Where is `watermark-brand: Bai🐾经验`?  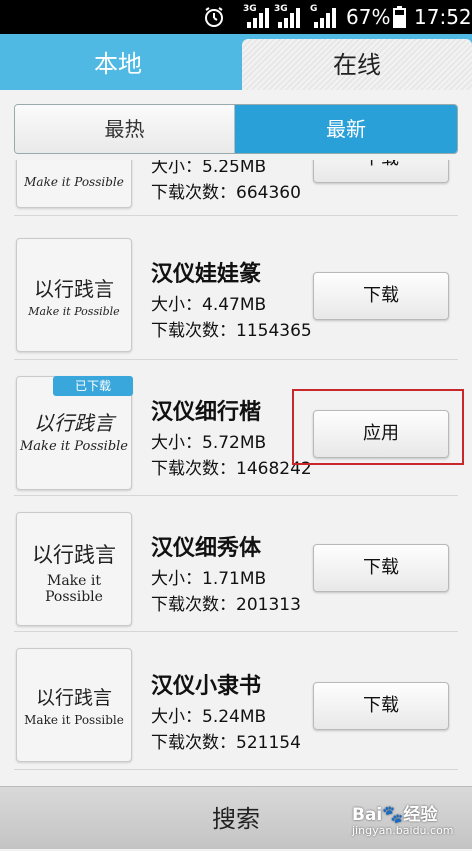
watermark-brand: Bai🐾经验 is located at coordinates (395, 815).